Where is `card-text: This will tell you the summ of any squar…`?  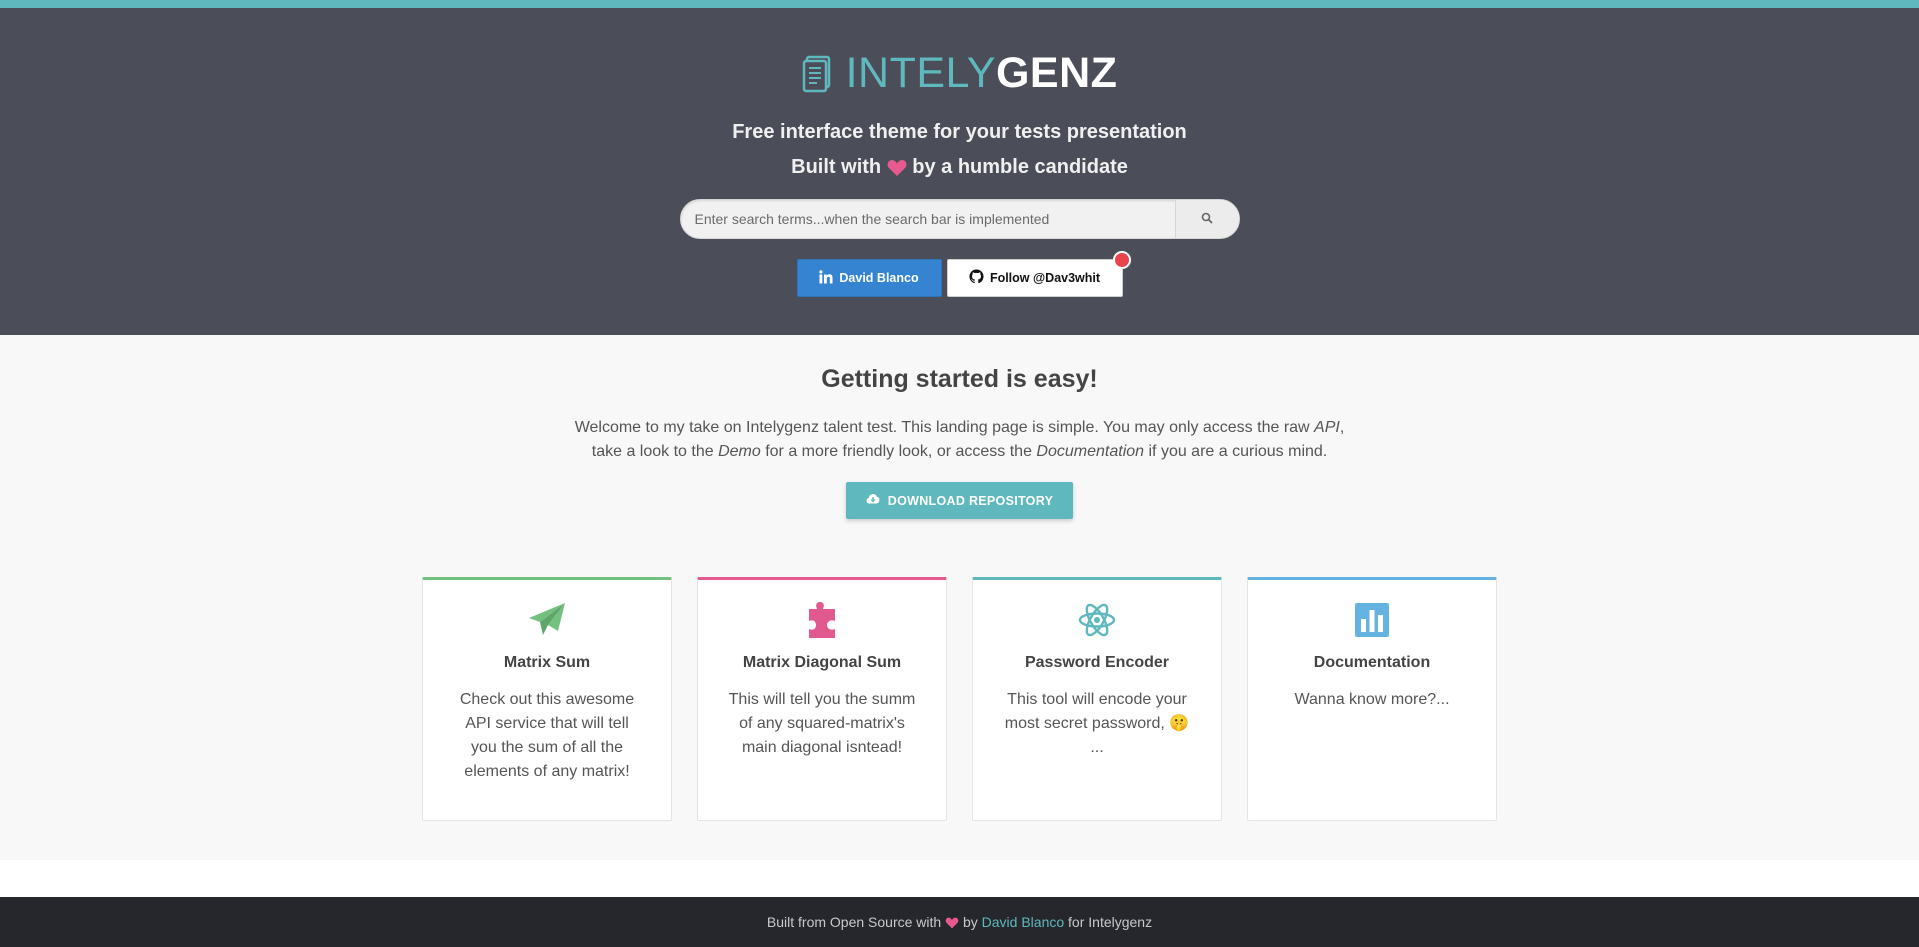 card-text: This will tell you the summ of any squar… is located at coordinates (822, 723).